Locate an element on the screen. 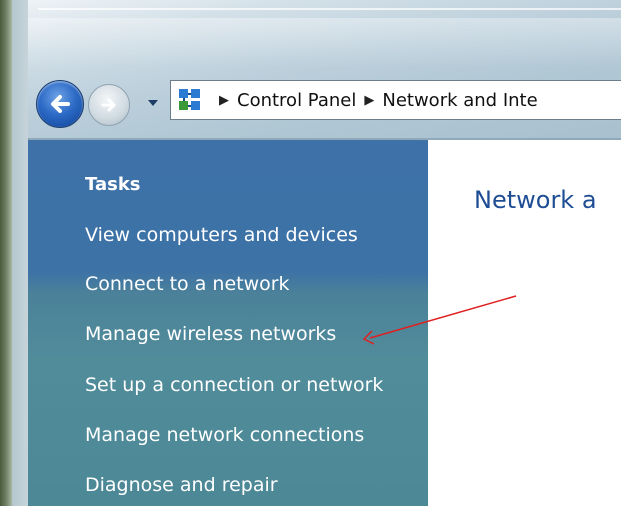 Image resolution: width=621 pixels, height=506 pixels. tasks-heading: Tasks is located at coordinates (113, 184).